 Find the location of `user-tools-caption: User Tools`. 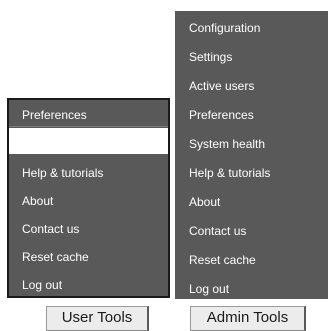

user-tools-caption: User Tools is located at coordinates (97, 318).